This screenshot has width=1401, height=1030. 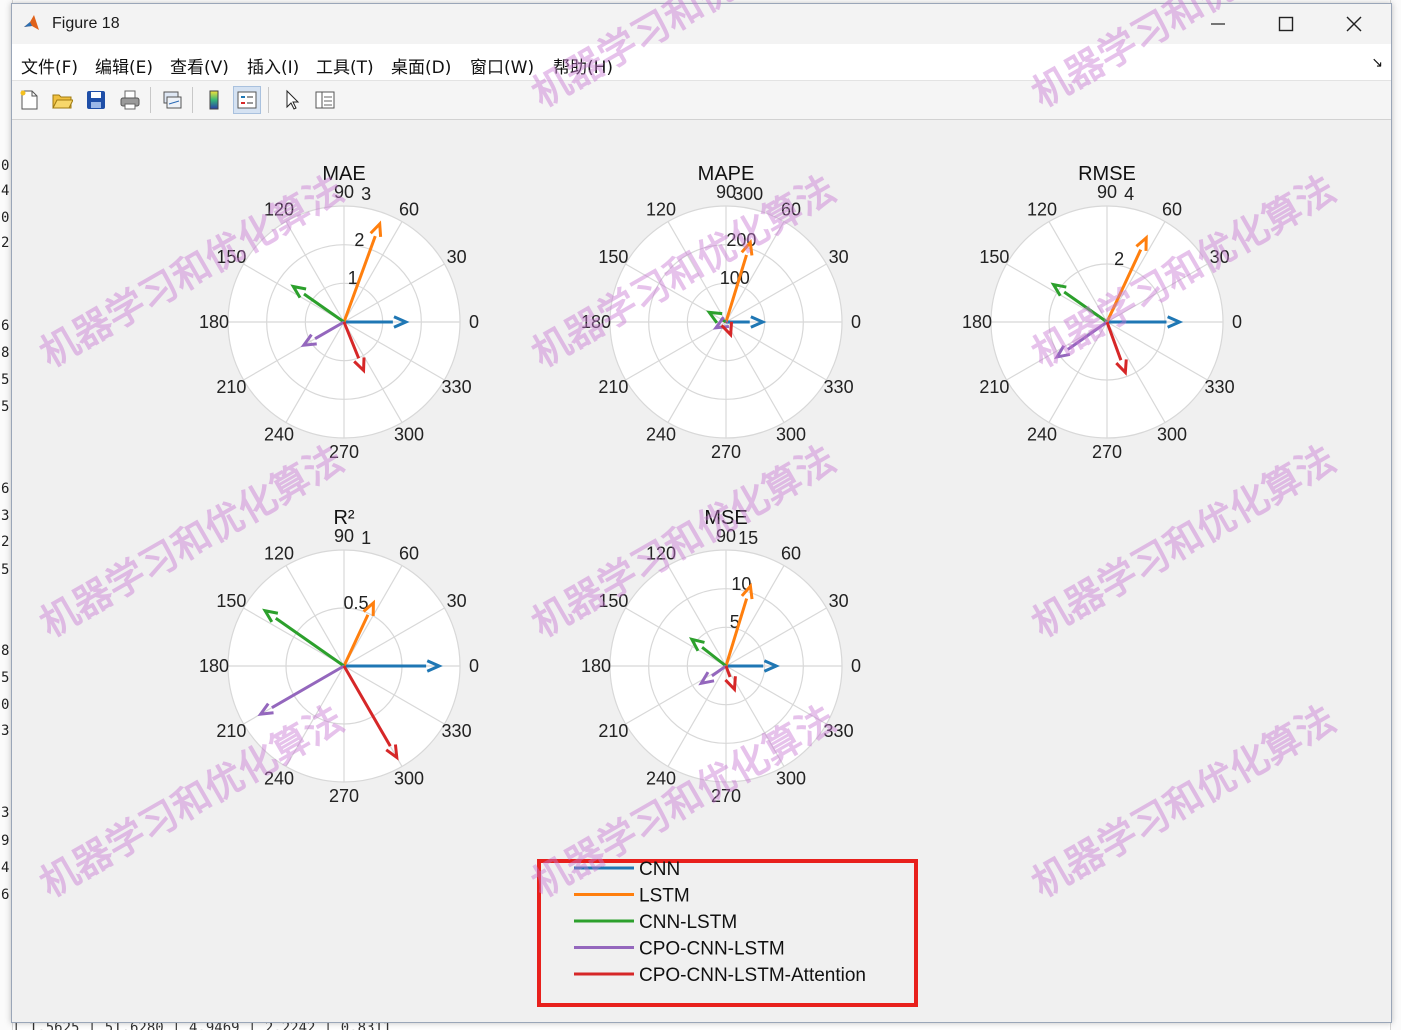 I want to click on plot-title: MSE, so click(x=725, y=518).